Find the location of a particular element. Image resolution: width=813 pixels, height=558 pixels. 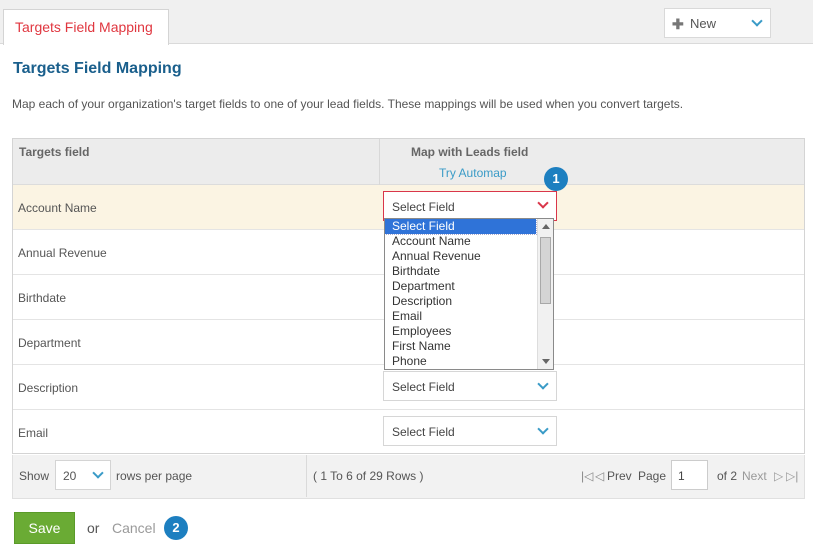

row-label: Department is located at coordinates (49, 343).